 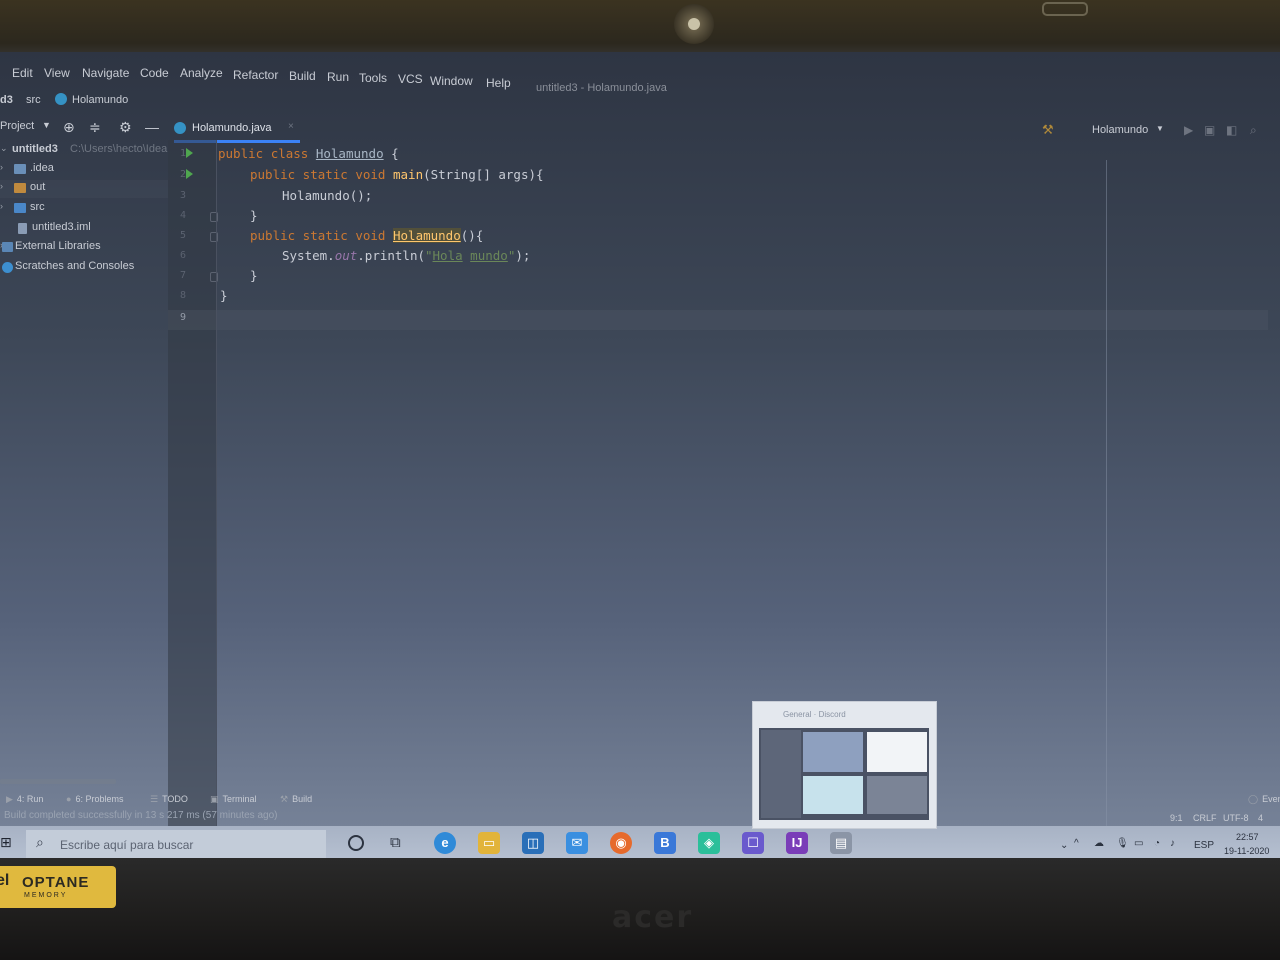 What do you see at coordinates (22, 73) in the screenshot?
I see `menu-edit: Edit` at bounding box center [22, 73].